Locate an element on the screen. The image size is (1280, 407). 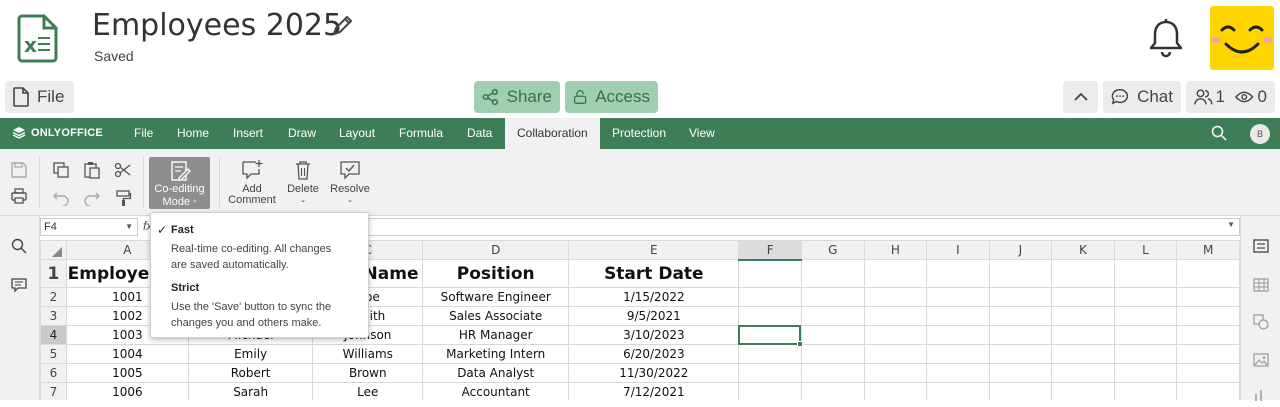
table-cell: 1005 is located at coordinates (127, 373).